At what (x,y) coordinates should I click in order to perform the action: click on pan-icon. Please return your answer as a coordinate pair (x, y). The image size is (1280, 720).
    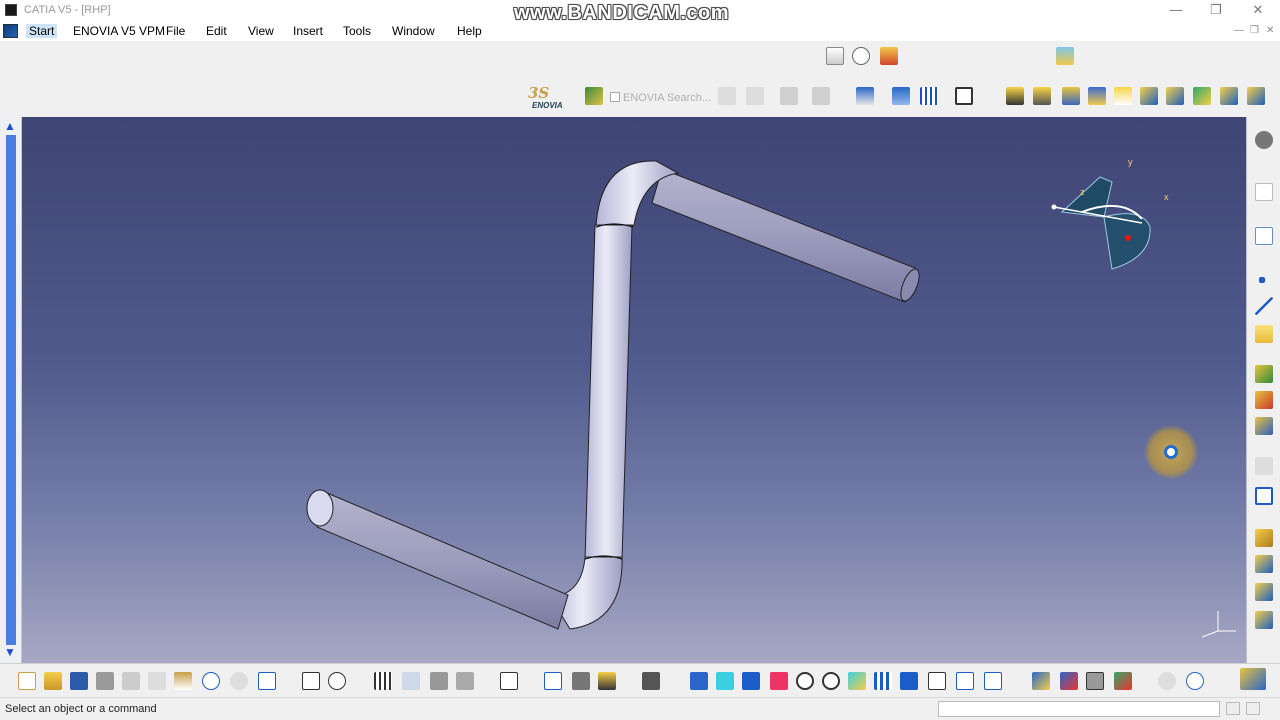
    Looking at the image, I should click on (751, 681).